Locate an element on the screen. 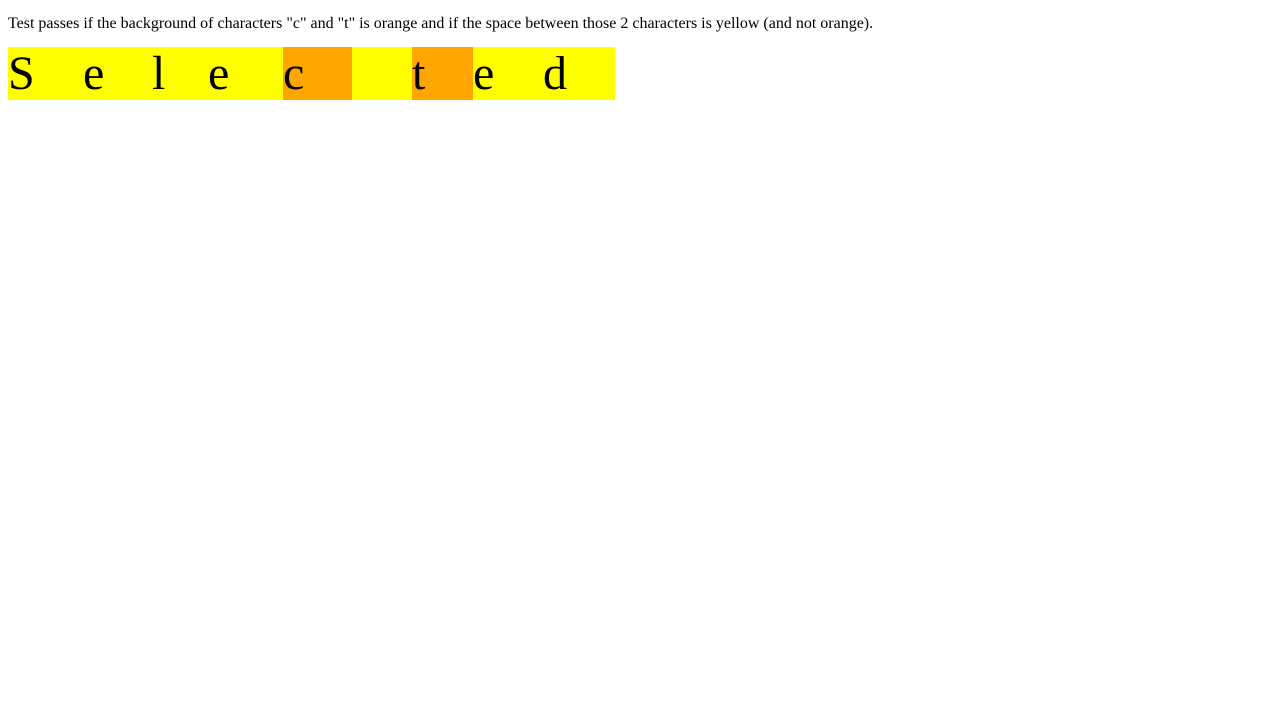 The width and height of the screenshot is (1280, 720). character-c: c is located at coordinates (317, 73).